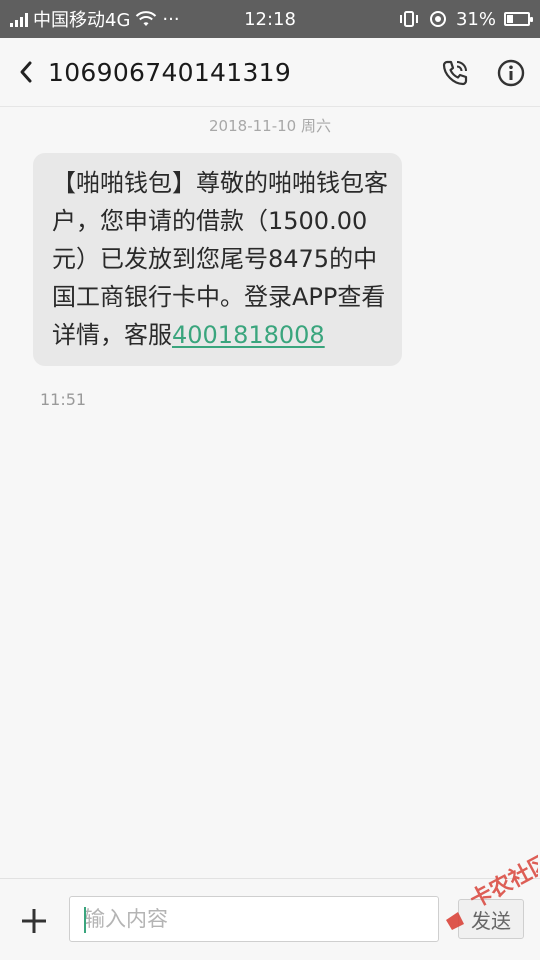  Describe the element at coordinates (85, 920) in the screenshot. I see `text-caret` at that location.